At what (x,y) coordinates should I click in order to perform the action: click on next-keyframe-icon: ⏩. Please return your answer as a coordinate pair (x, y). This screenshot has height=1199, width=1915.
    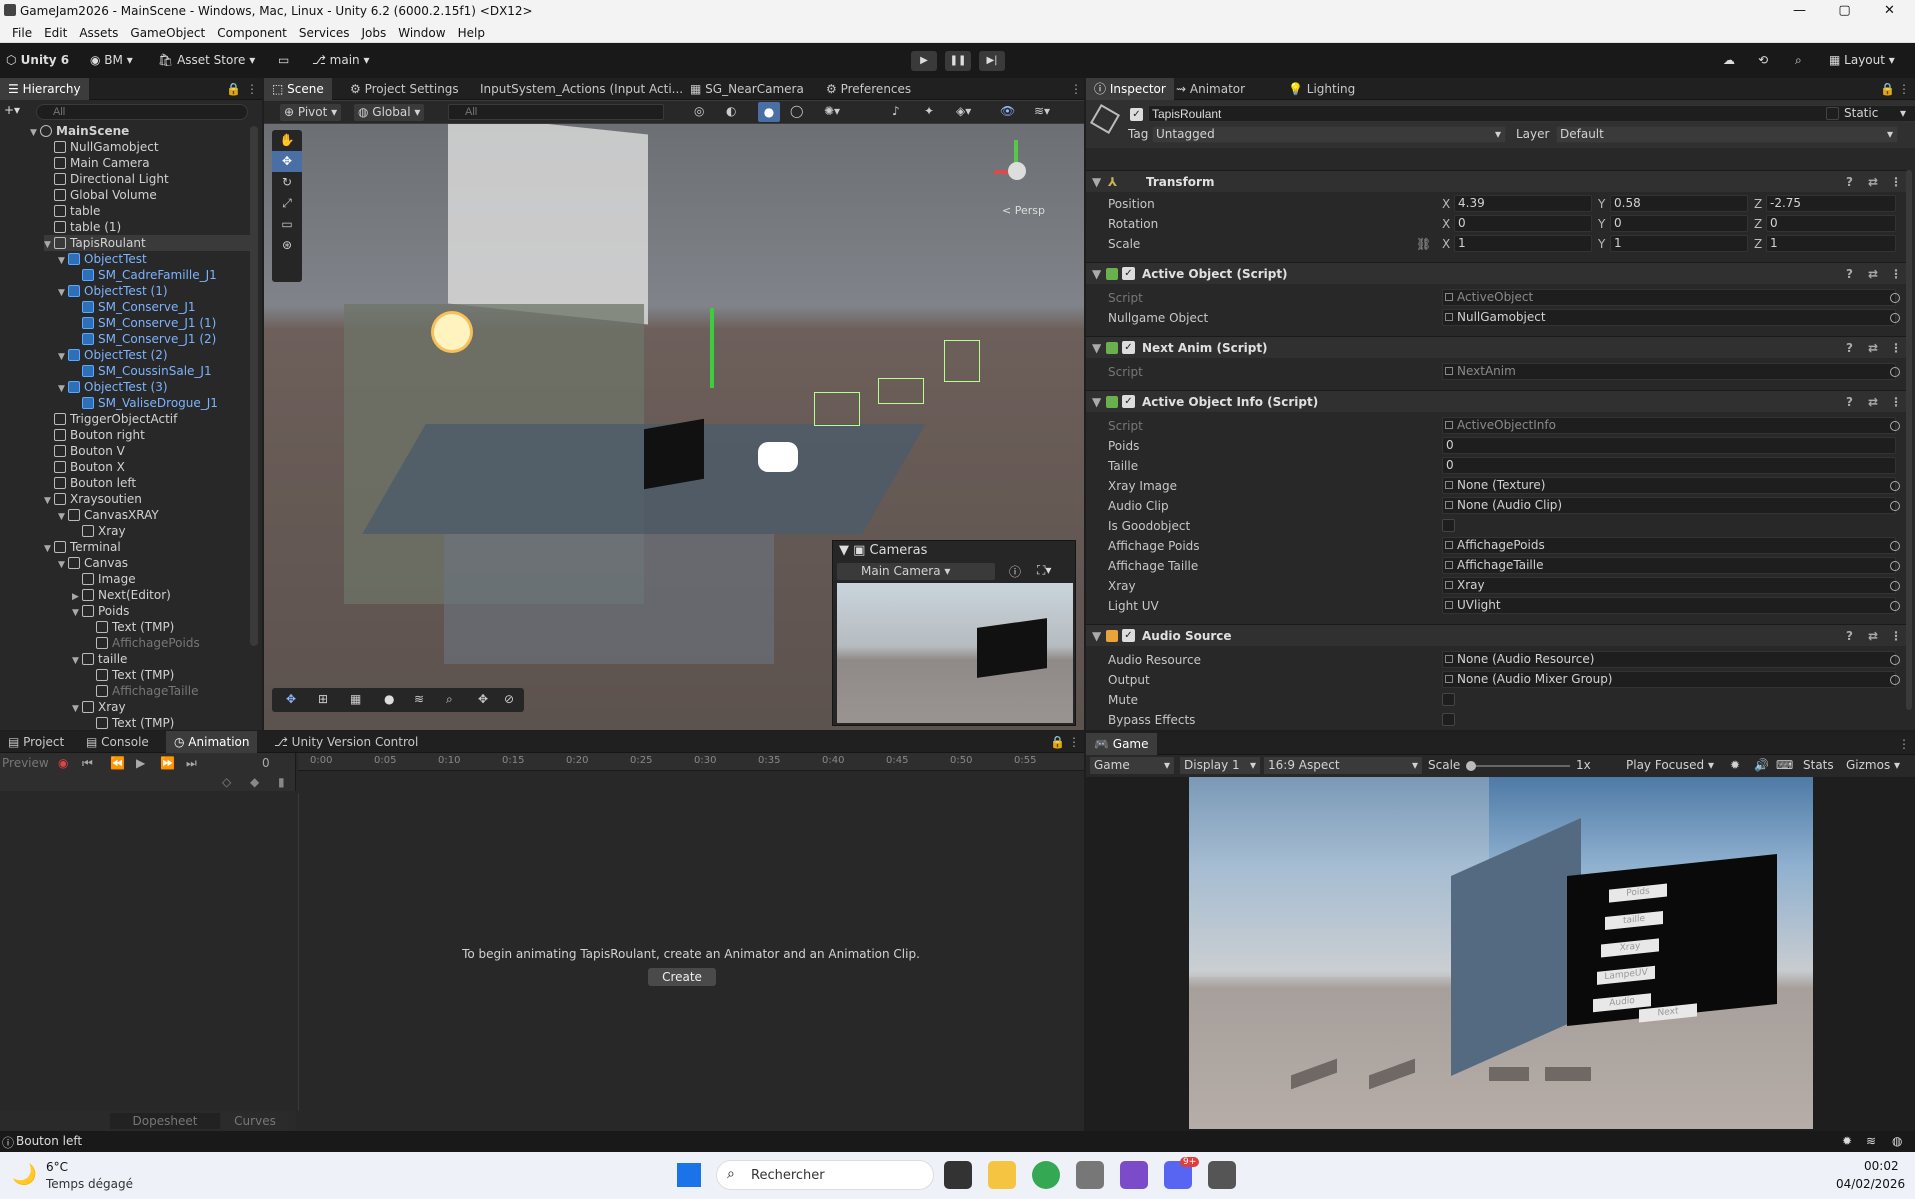
    Looking at the image, I should click on (167, 763).